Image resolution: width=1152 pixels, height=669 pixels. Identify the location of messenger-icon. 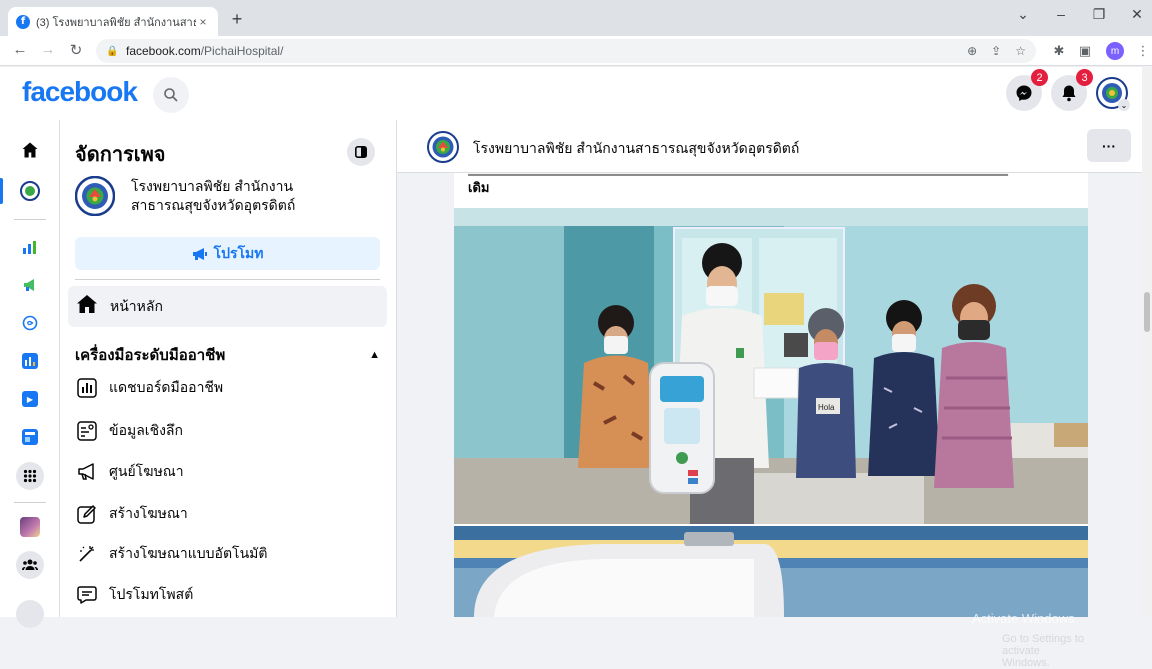
(1024, 93).